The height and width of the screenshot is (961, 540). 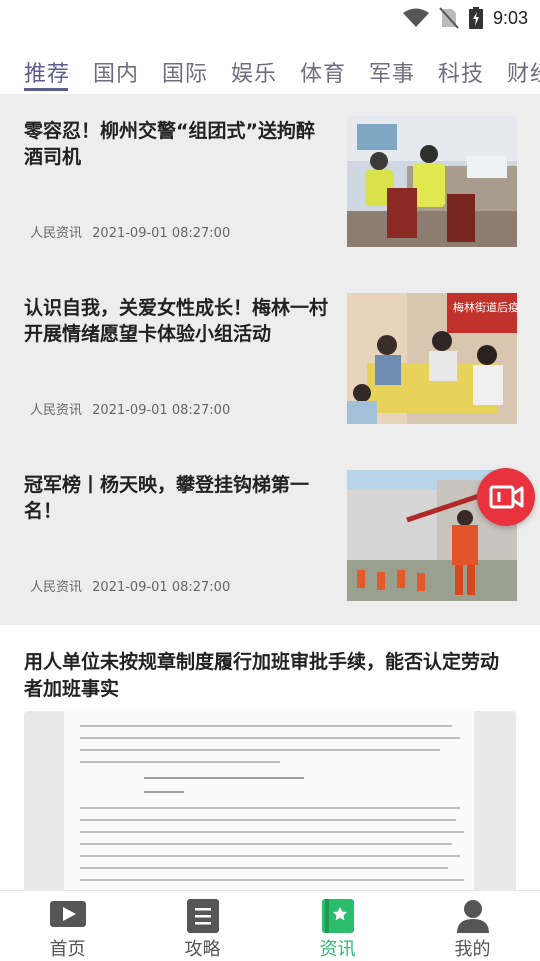 I want to click on tab-finance: 财经, so click(x=523, y=72).